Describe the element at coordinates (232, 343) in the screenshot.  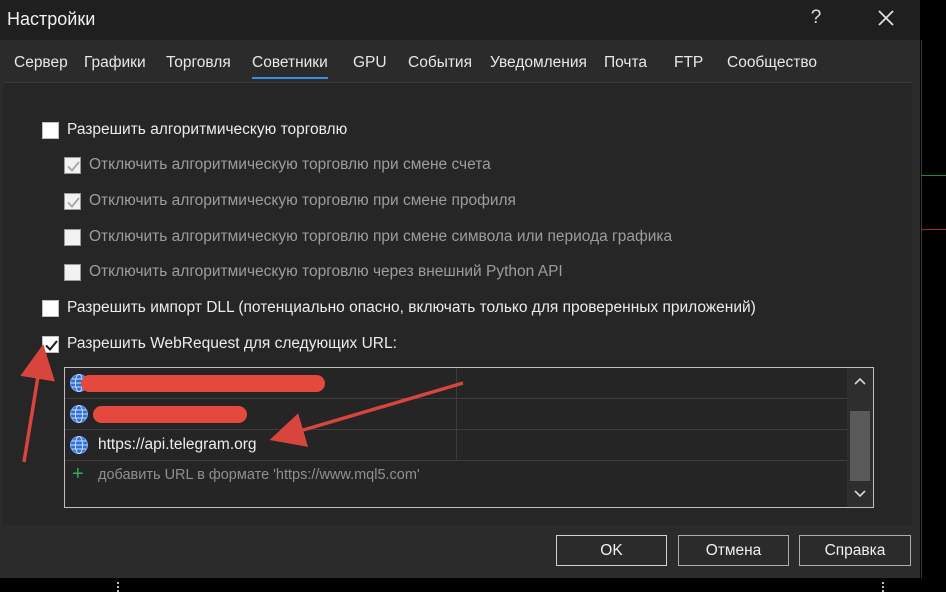
I see `allow-webrequest-label: Разрешить WebRequest для следующих URL:` at that location.